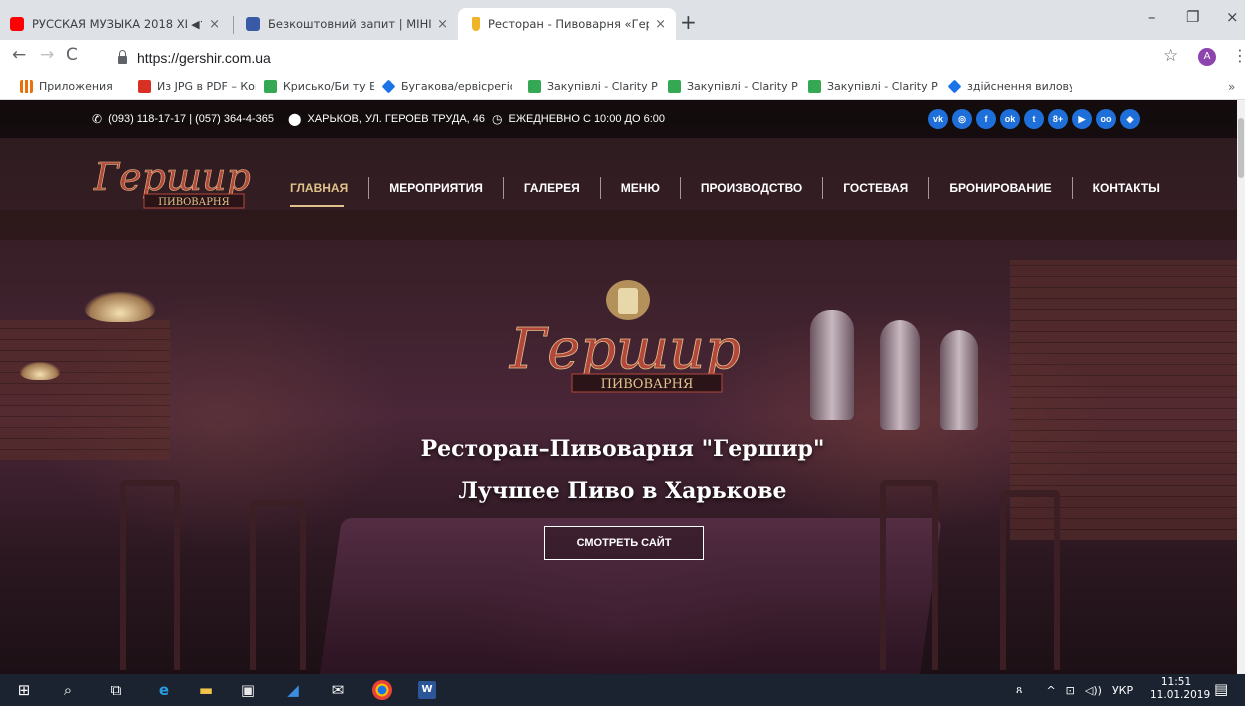 The height and width of the screenshot is (706, 1245). I want to click on bookmark-zakupivli-3: Закупівлі - Clarity Pr, so click(873, 86).